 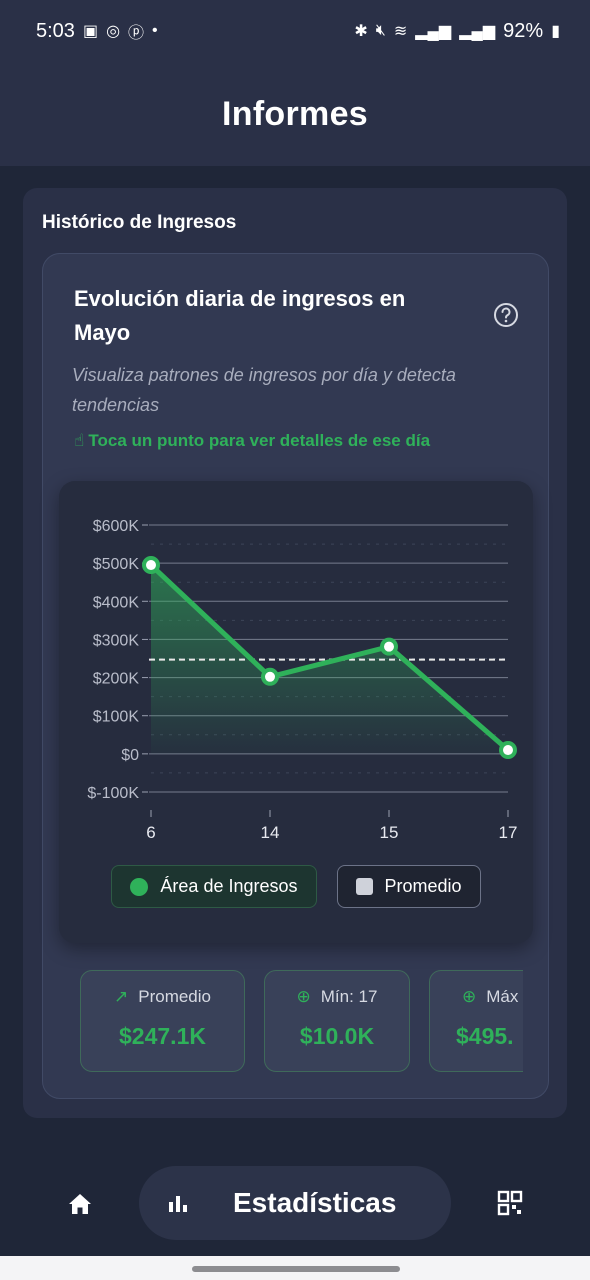 I want to click on x-tick-label: 6, so click(x=150, y=832).